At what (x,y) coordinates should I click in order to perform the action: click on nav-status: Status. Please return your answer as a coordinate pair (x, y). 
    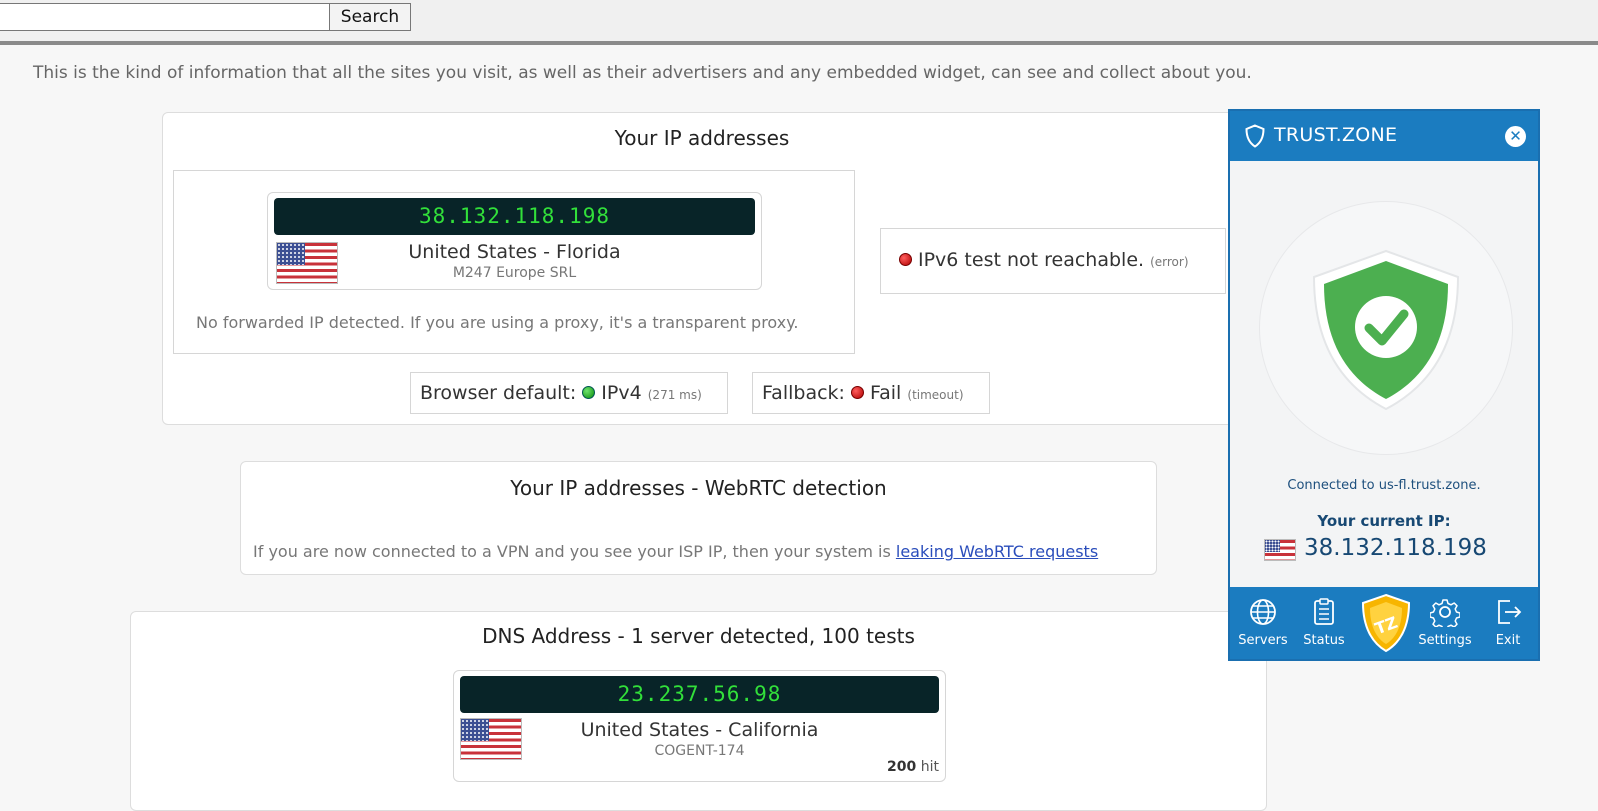
    Looking at the image, I should click on (1324, 623).